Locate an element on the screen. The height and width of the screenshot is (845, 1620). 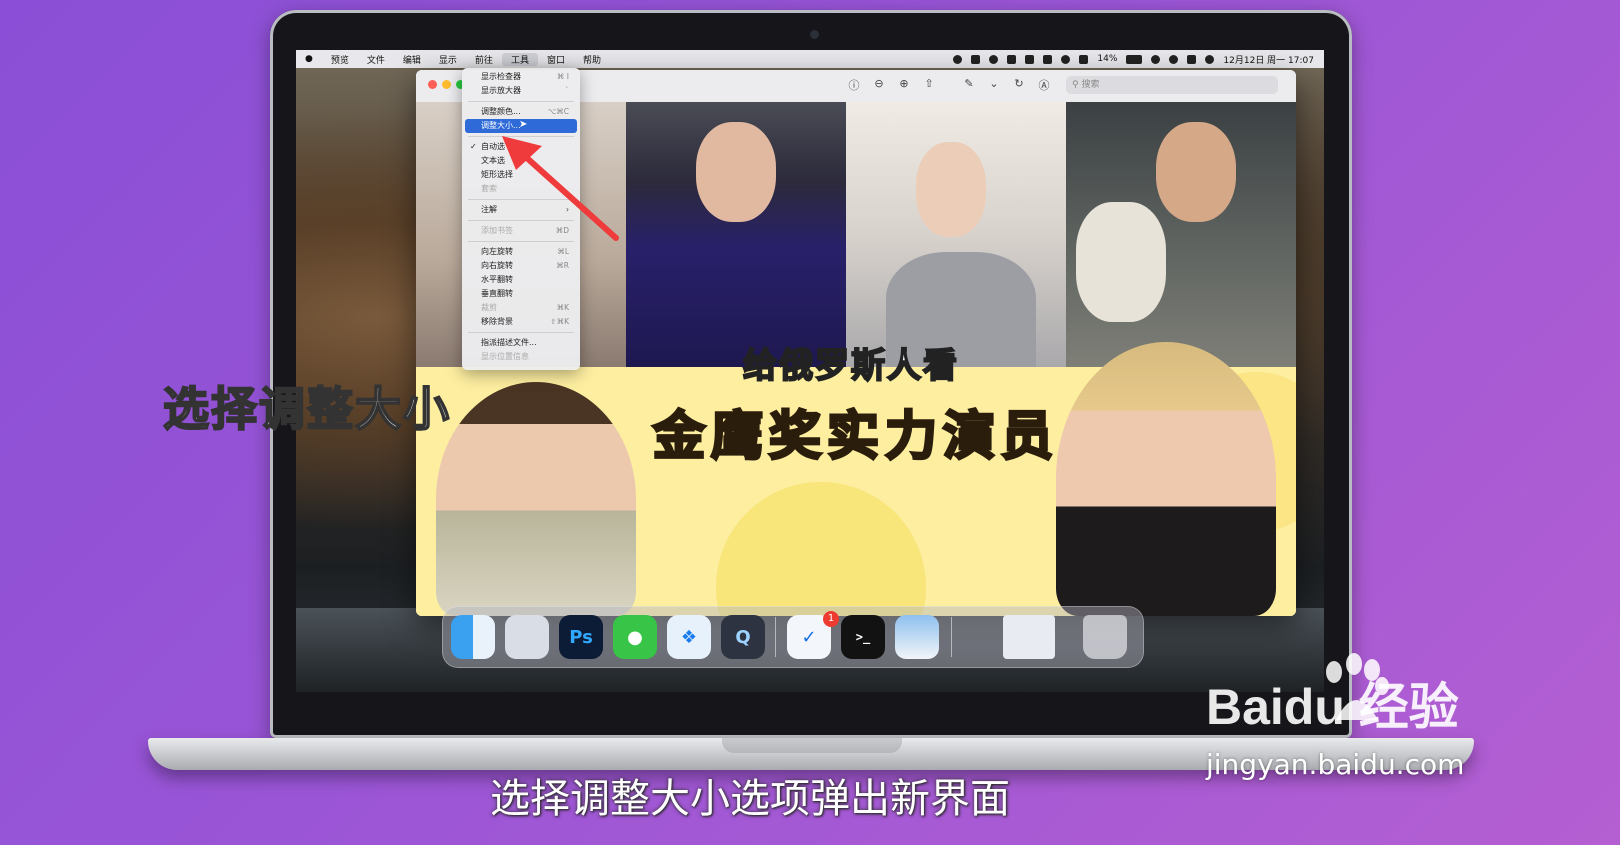
zoom-out-icon: ⊖ is located at coordinates (879, 85).